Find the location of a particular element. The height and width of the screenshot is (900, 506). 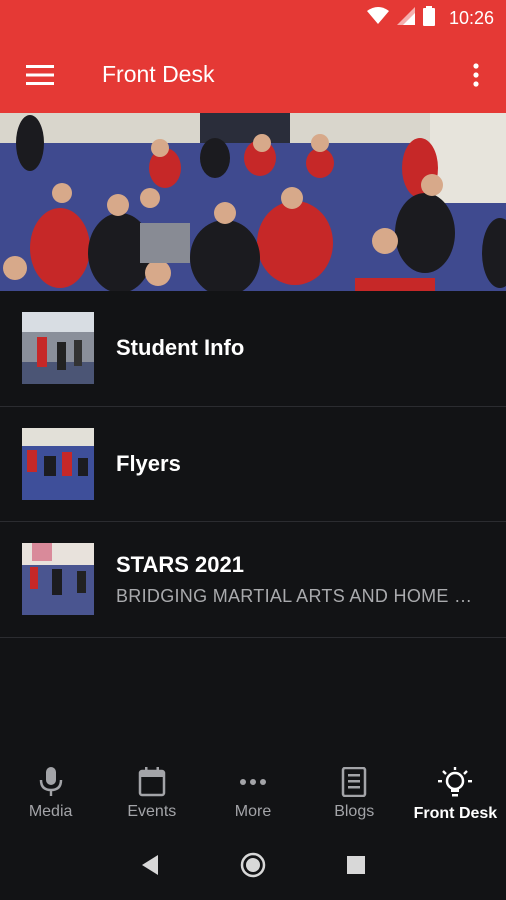

microphone-icon is located at coordinates (50, 781).